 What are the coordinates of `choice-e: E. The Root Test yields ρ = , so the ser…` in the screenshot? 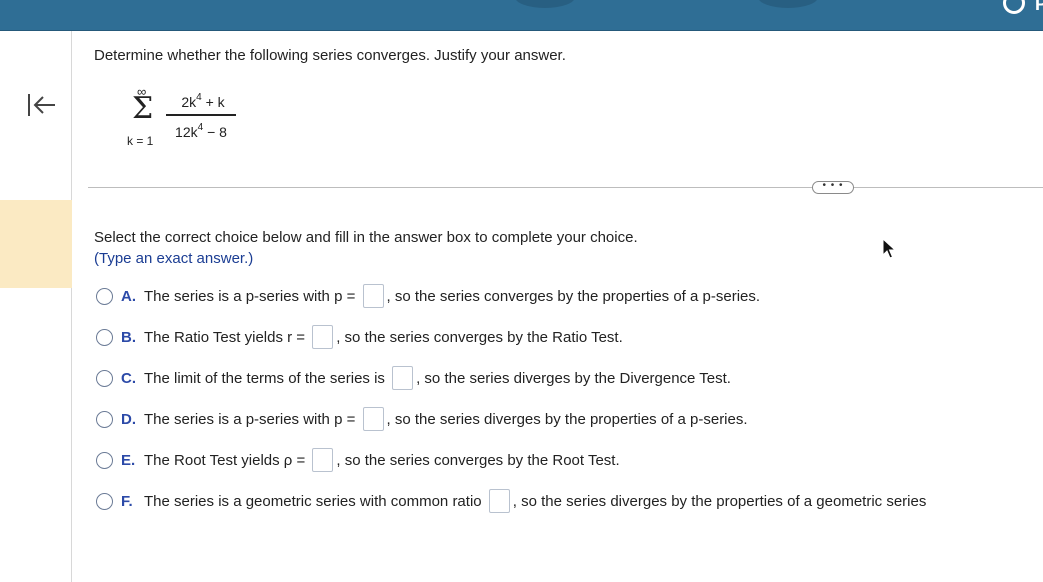 It's located at (358, 460).